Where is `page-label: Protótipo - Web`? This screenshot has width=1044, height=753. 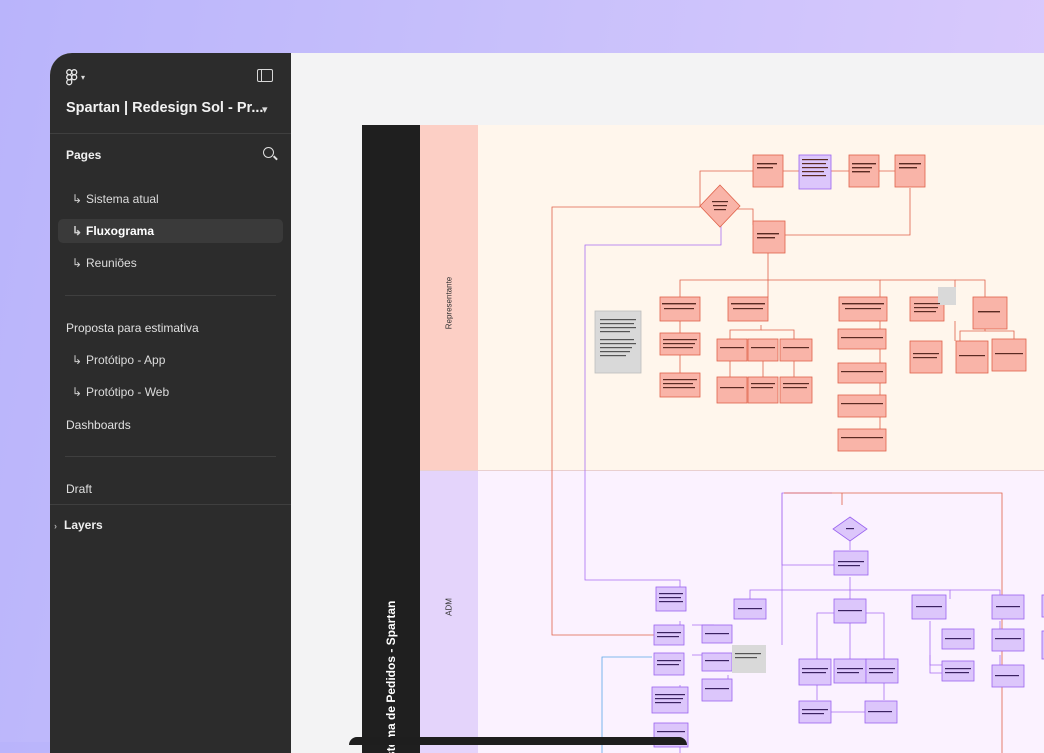 page-label: Protótipo - Web is located at coordinates (128, 392).